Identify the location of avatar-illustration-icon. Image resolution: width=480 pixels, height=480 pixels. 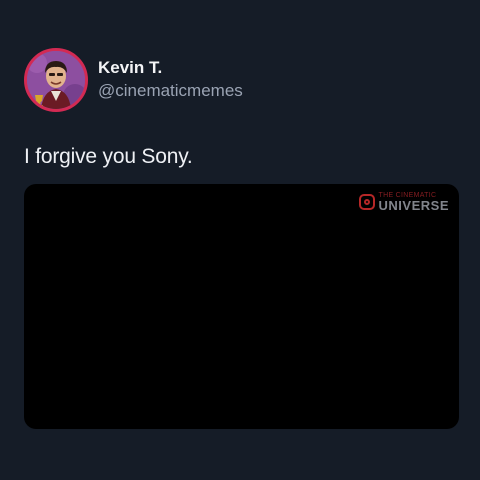
(56, 80).